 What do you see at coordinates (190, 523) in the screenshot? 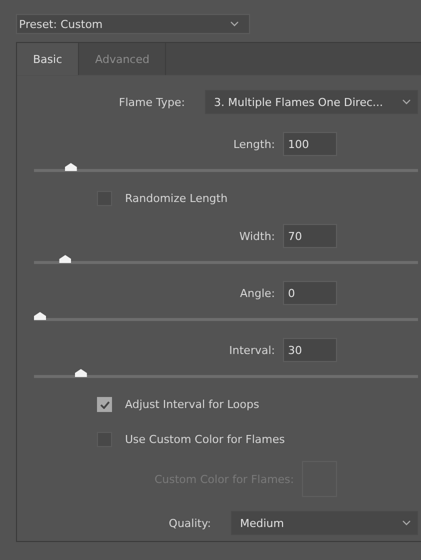
I see `field-label: Quality:` at bounding box center [190, 523].